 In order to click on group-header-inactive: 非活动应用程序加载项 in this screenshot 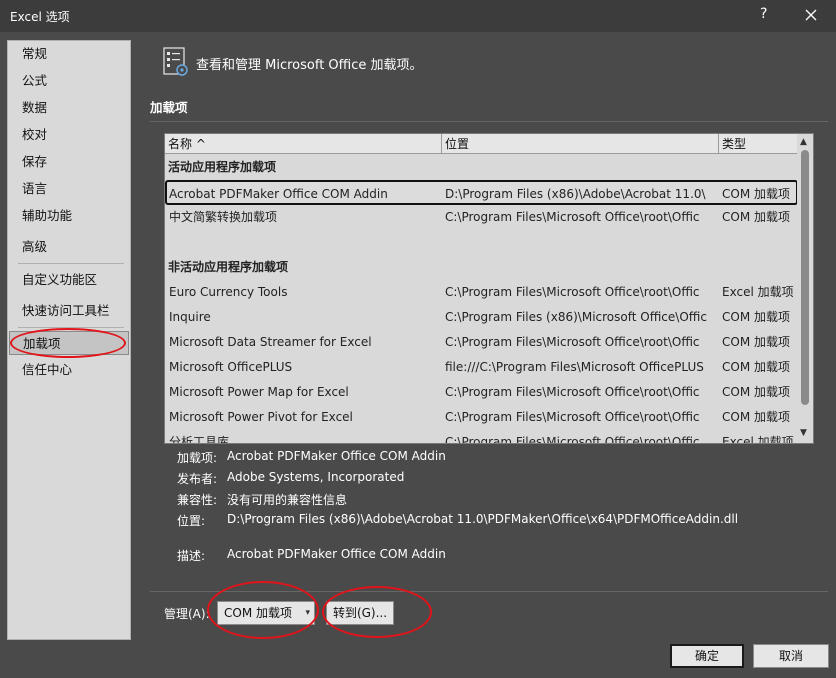, I will do `click(481, 267)`.